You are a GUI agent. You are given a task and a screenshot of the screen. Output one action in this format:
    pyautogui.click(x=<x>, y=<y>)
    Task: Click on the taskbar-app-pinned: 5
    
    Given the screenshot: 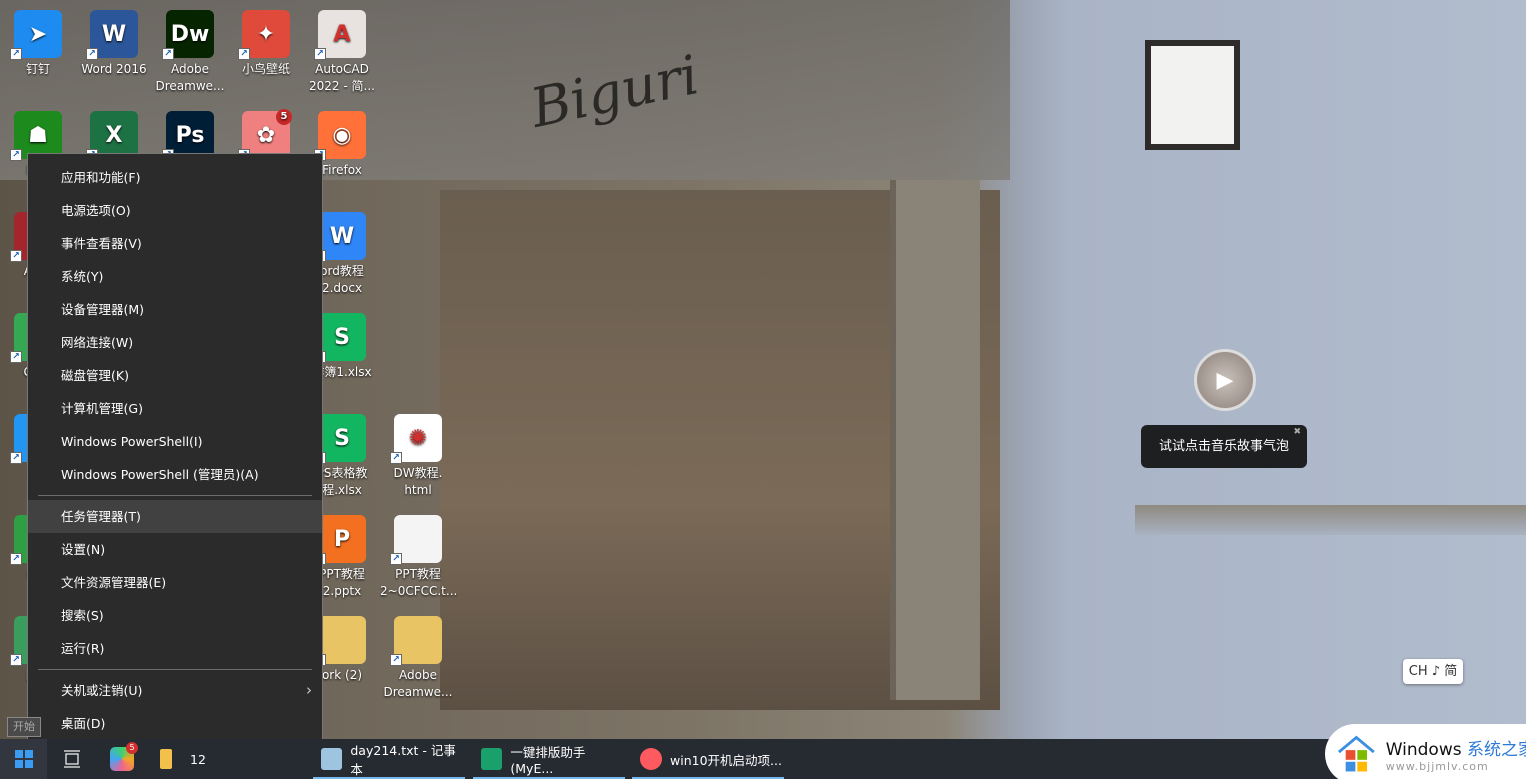 What is the action you would take?
    pyautogui.click(x=124, y=759)
    